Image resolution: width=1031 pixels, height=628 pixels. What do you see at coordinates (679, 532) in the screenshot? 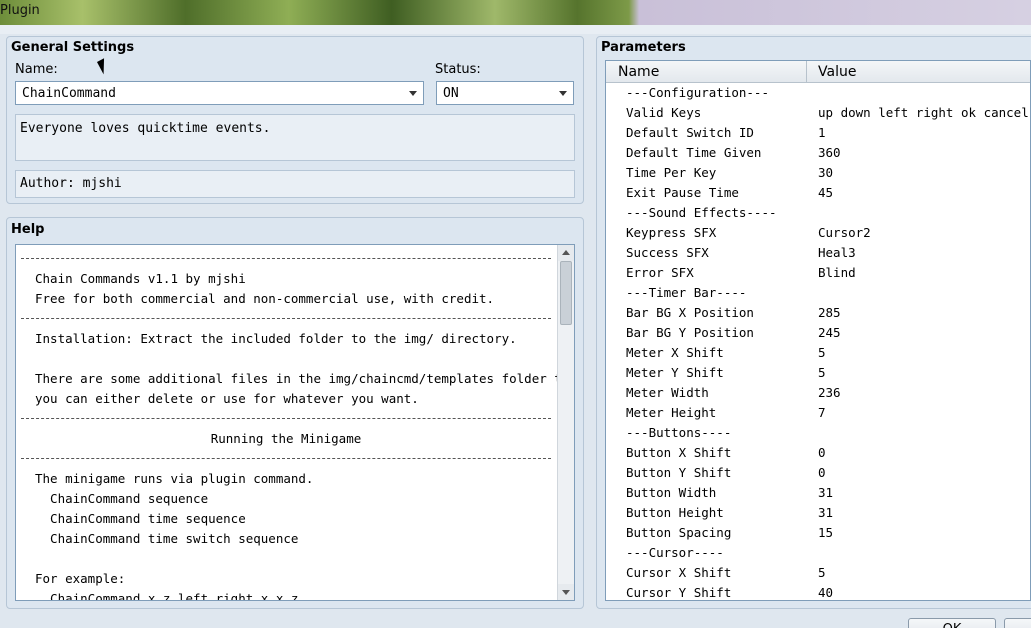
I see `parameter-name: Button Spacing` at bounding box center [679, 532].